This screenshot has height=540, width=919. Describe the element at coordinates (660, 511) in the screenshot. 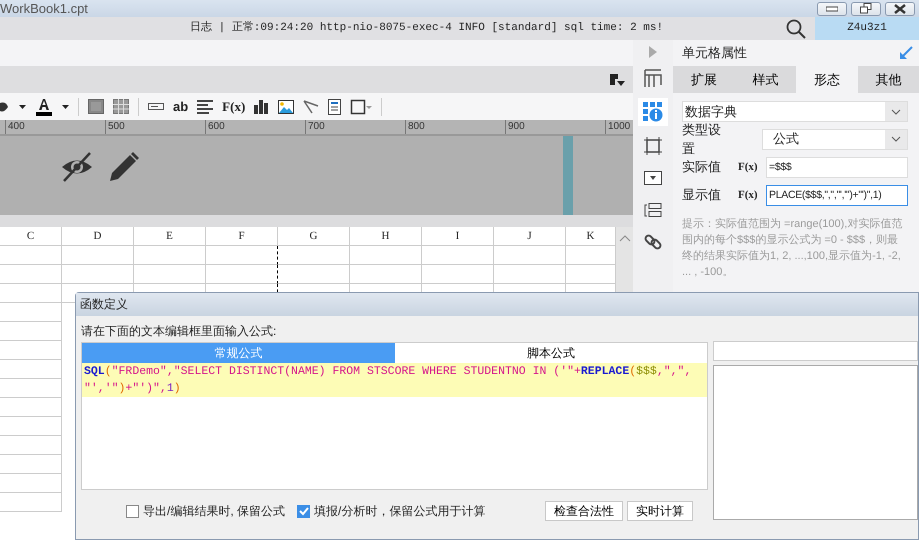

I see `dialog-button: 实时计算` at that location.